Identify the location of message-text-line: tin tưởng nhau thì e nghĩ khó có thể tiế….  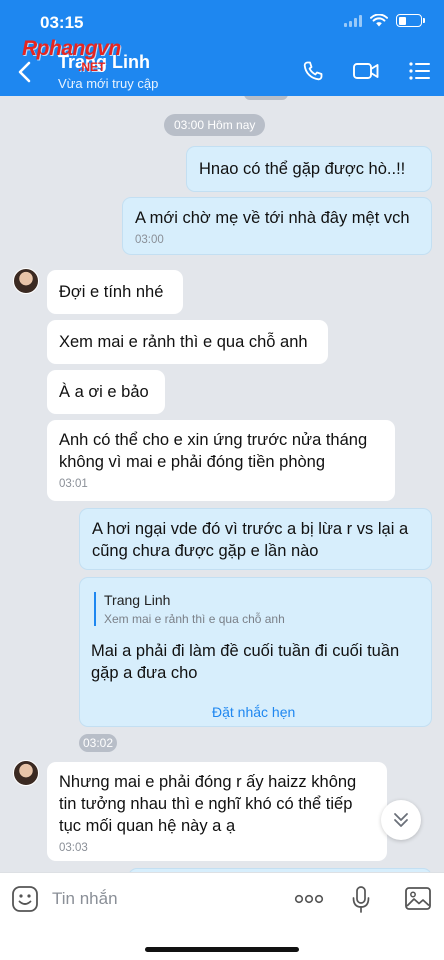
(206, 804).